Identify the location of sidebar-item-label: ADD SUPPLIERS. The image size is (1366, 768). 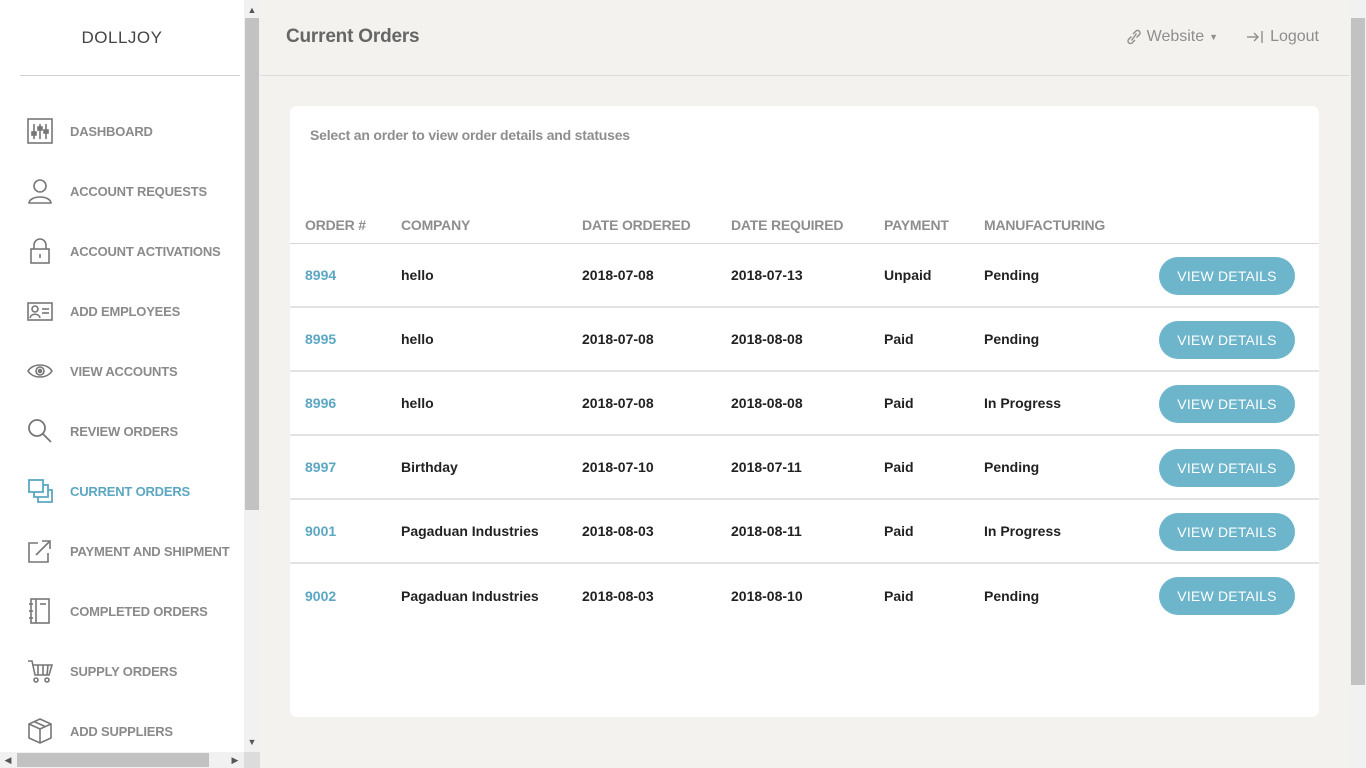
(121, 731).